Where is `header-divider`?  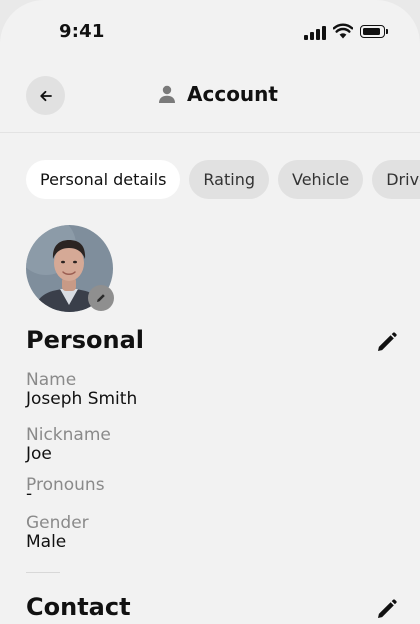 header-divider is located at coordinates (210, 132).